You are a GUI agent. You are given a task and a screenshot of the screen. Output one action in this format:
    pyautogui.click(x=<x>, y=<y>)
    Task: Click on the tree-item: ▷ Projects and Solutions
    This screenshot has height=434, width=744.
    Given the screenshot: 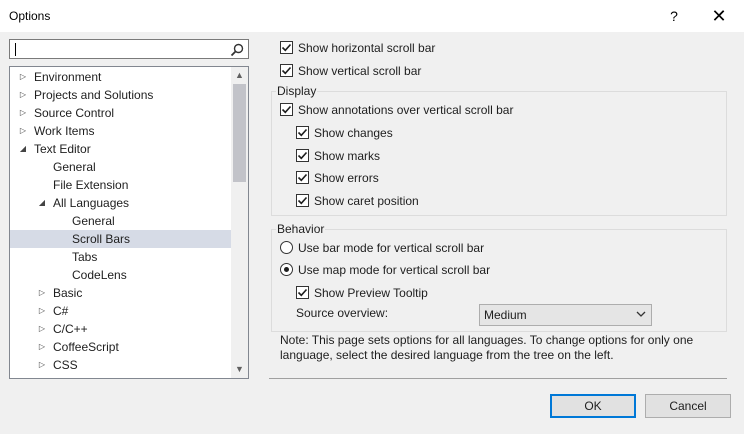 What is the action you would take?
    pyautogui.click(x=121, y=95)
    